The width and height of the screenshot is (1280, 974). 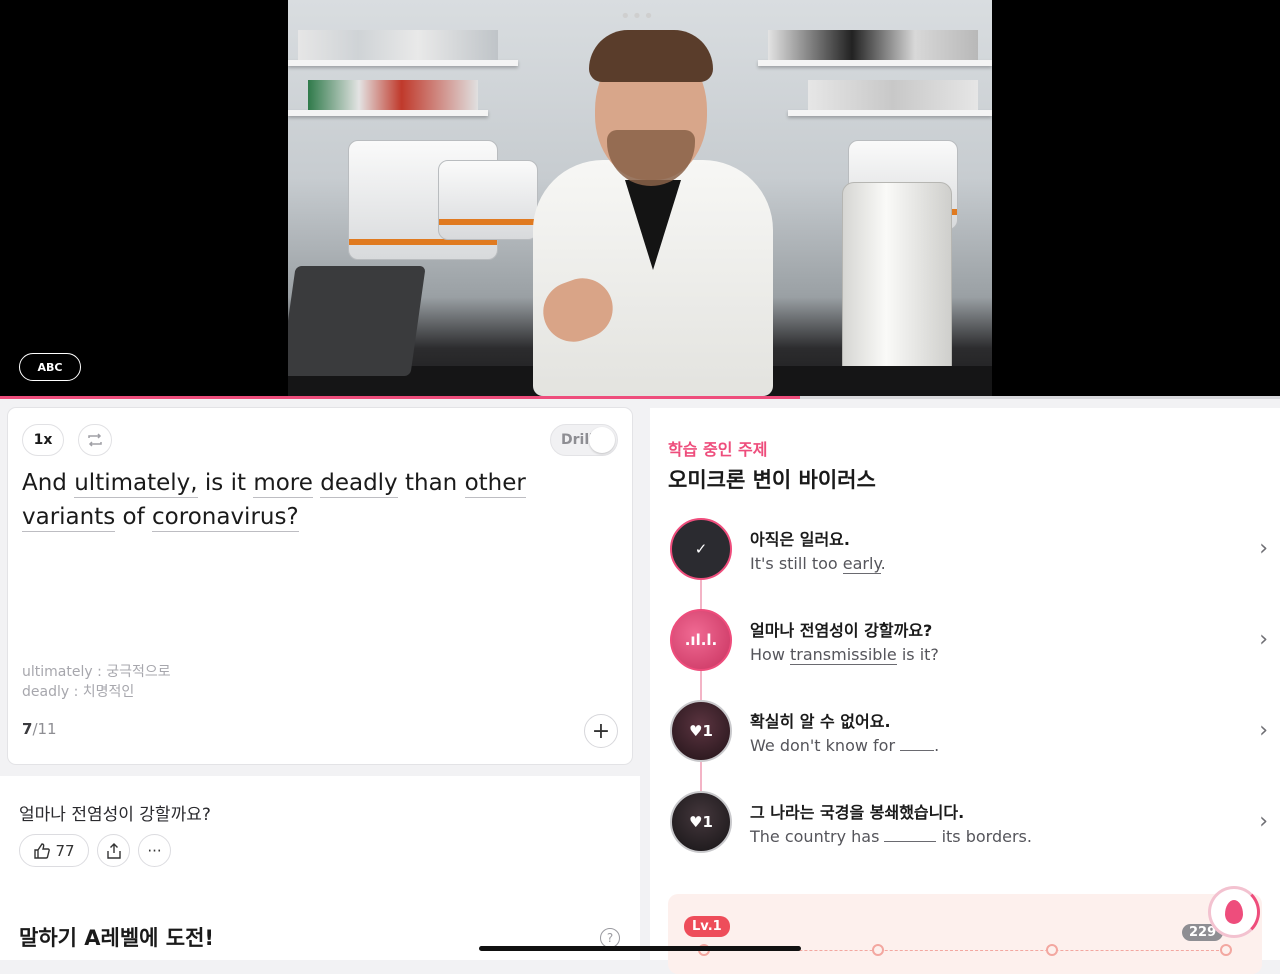 What do you see at coordinates (115, 815) in the screenshot?
I see `translation-text: 얼마나 전염성이 강할까요?` at bounding box center [115, 815].